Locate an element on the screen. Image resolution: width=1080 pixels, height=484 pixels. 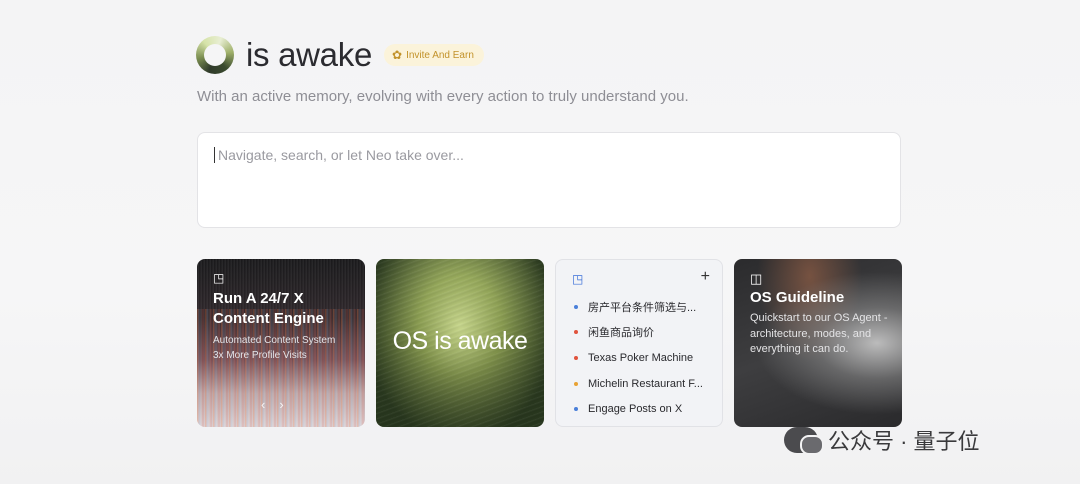
watermark: 公众号 · 量子位 is located at coordinates (882, 440).